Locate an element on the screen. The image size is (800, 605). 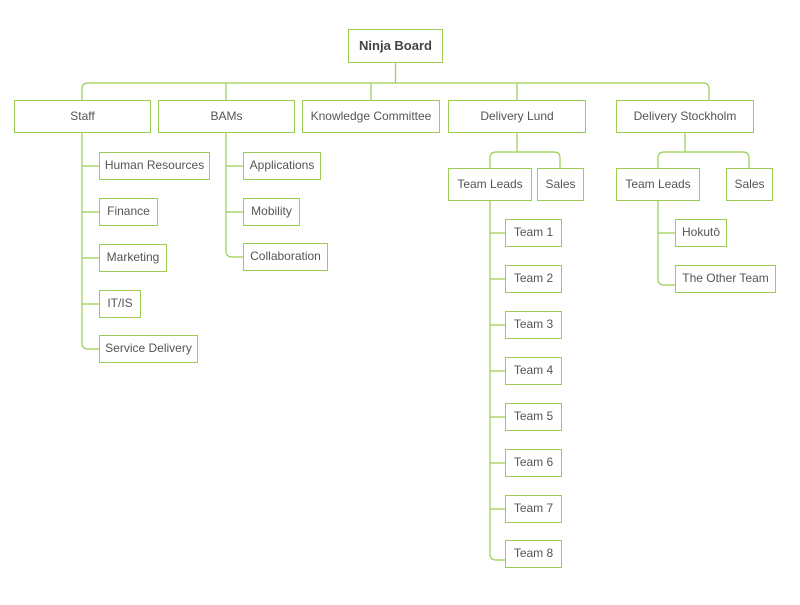
node-bams: BAMs is located at coordinates (226, 116).